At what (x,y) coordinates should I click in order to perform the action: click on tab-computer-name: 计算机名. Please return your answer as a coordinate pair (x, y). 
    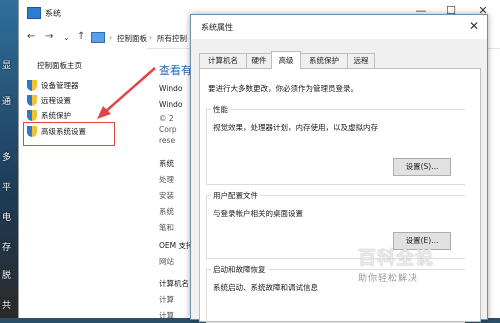
    Looking at the image, I should click on (223, 60).